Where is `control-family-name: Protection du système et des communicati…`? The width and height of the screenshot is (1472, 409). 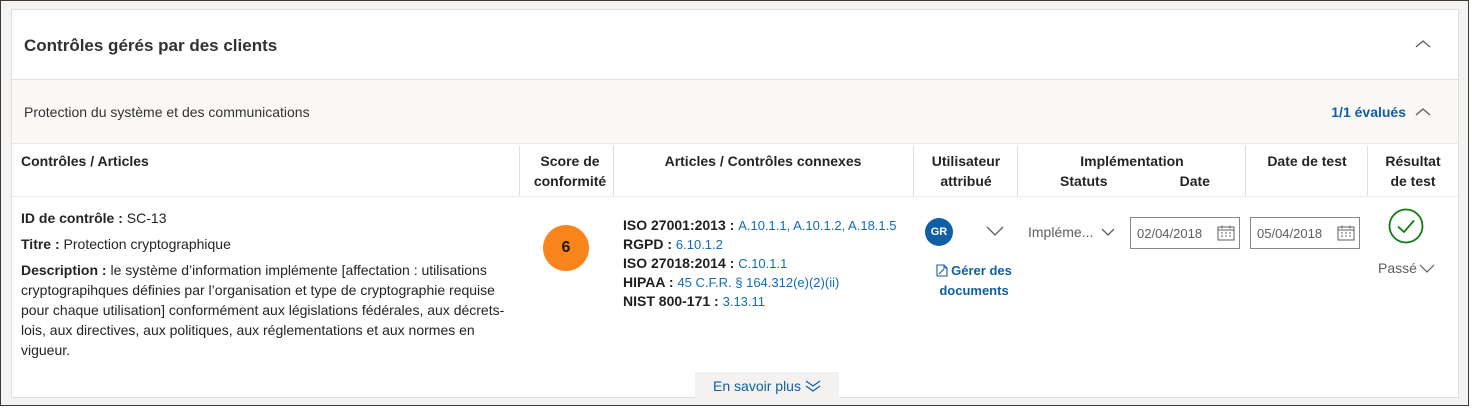 control-family-name: Protection du système et des communicati… is located at coordinates (167, 112).